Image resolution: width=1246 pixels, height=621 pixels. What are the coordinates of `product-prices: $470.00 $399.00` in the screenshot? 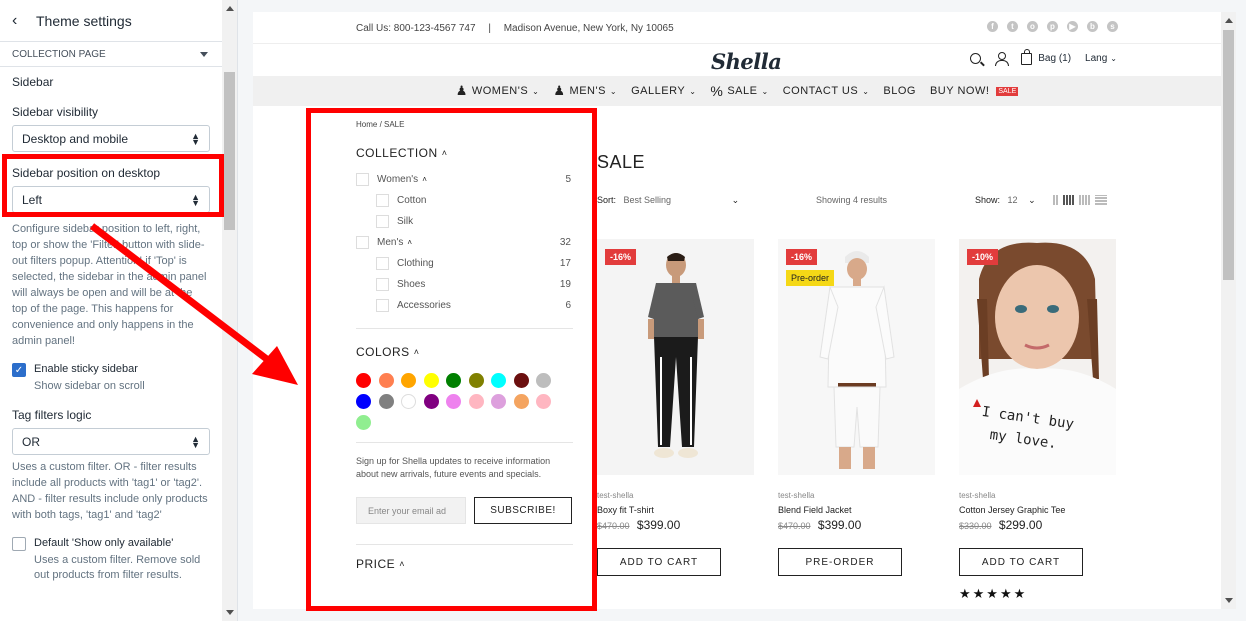 It's located at (856, 525).